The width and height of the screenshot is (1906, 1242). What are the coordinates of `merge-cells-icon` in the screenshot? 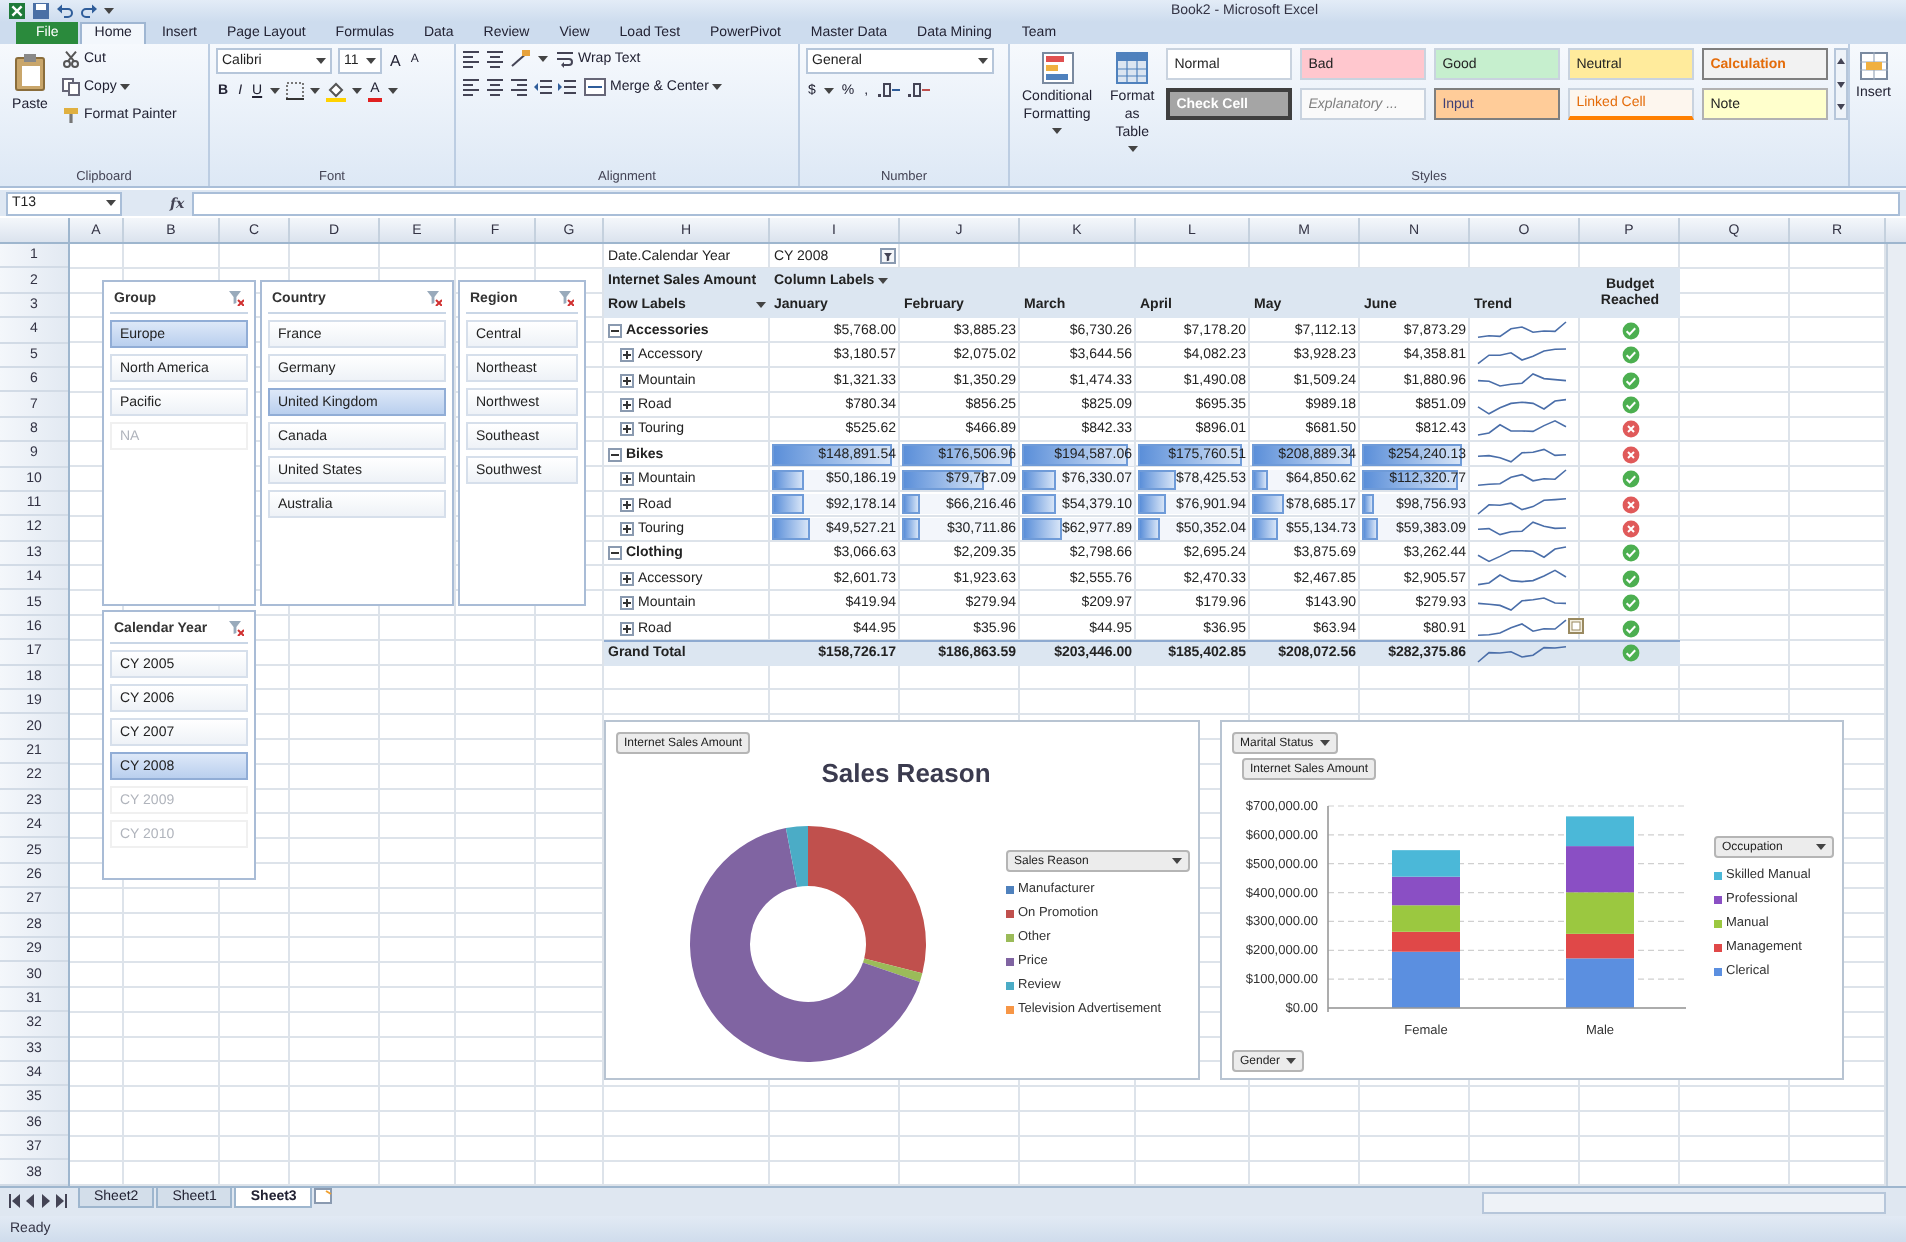 It's located at (595, 87).